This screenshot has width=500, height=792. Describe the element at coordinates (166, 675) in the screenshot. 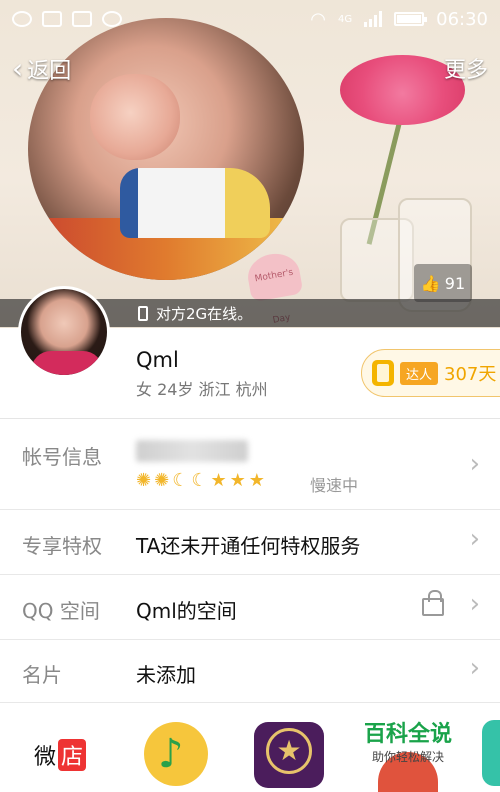

I see `namecard-value: 未添加` at that location.